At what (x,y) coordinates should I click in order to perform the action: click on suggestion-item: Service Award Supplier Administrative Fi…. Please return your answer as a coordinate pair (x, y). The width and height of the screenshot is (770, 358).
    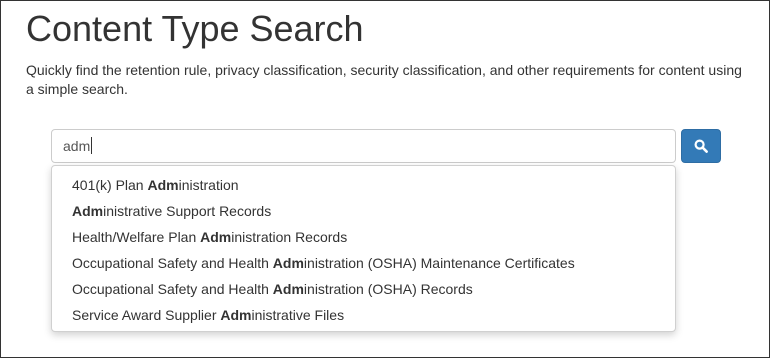
    Looking at the image, I should click on (363, 315).